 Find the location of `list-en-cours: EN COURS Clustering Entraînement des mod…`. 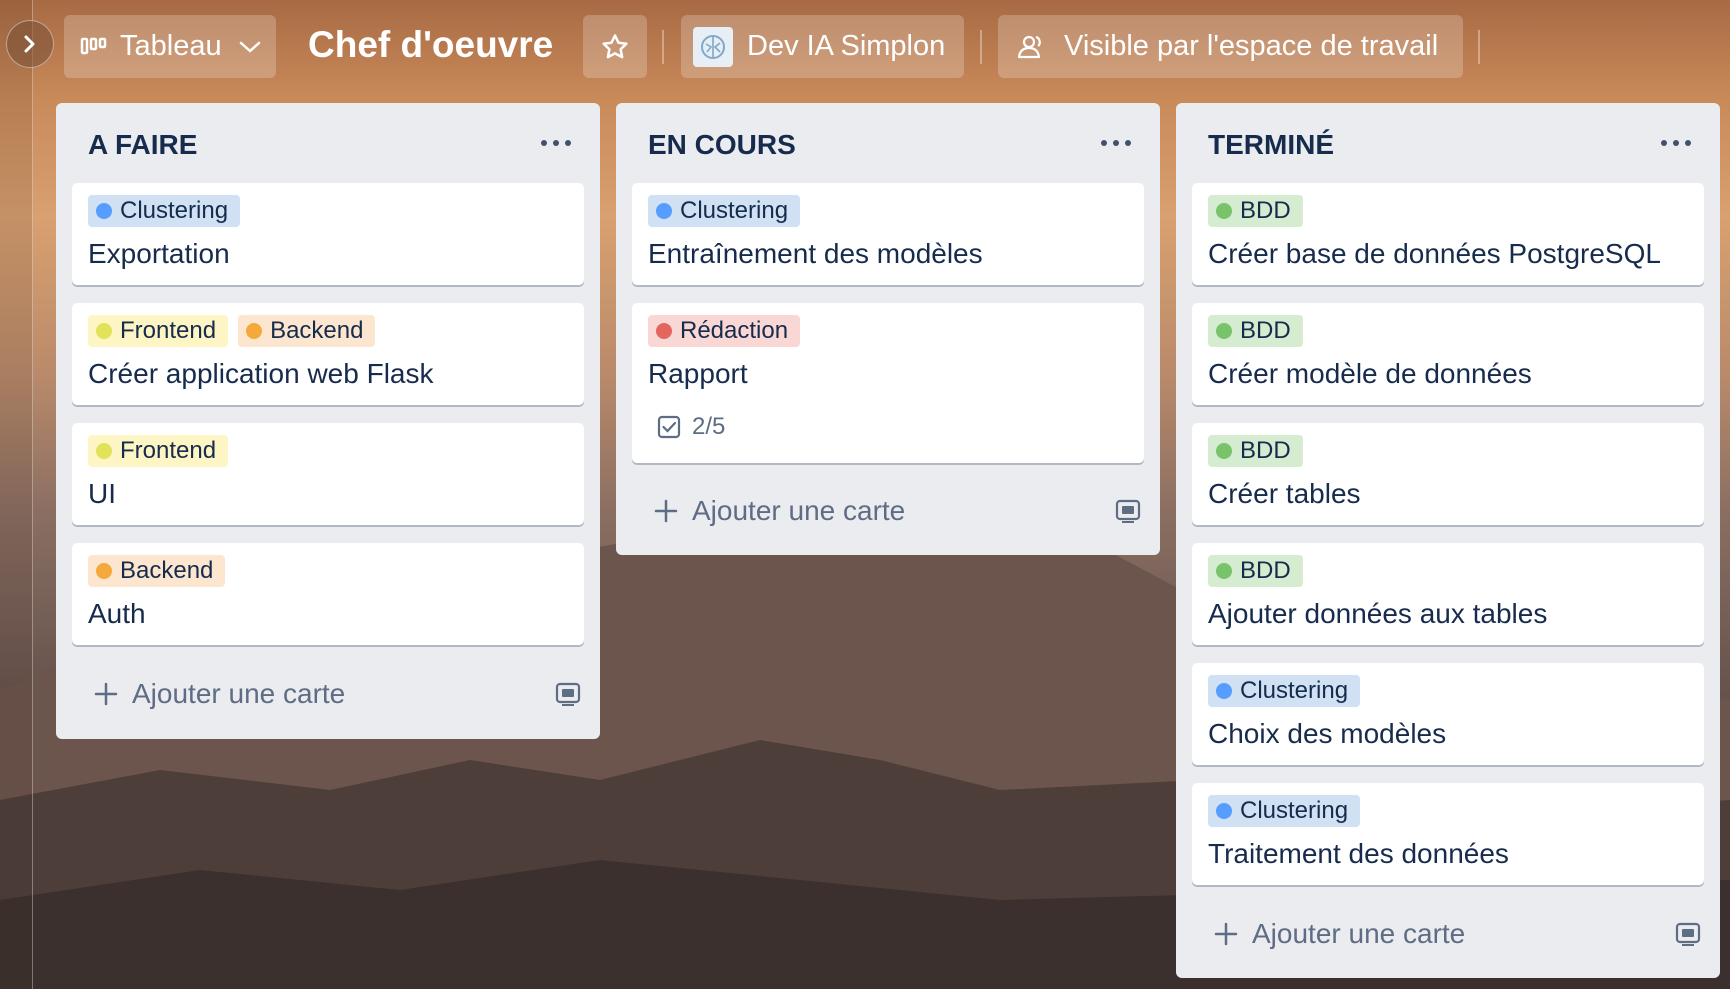

list-en-cours: EN COURS Clustering Entraînement des mod… is located at coordinates (888, 329).